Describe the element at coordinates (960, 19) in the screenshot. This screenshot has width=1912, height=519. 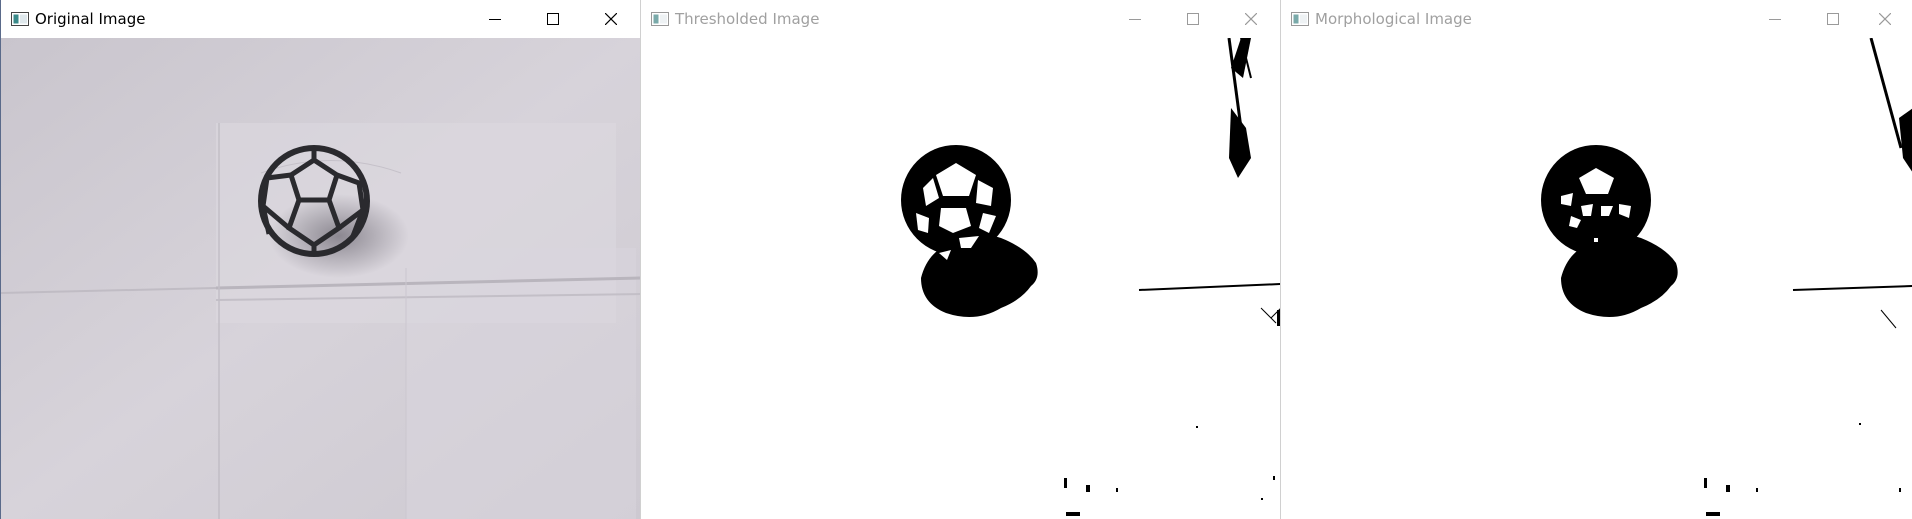
I see `title-bar: Thresholded Image` at that location.